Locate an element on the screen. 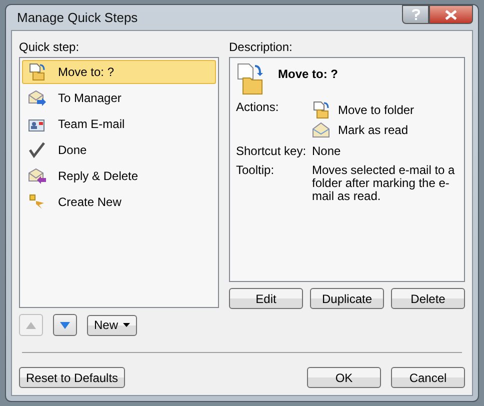 This screenshot has width=484, height=406. quick-step-item: Done is located at coordinates (119, 150).